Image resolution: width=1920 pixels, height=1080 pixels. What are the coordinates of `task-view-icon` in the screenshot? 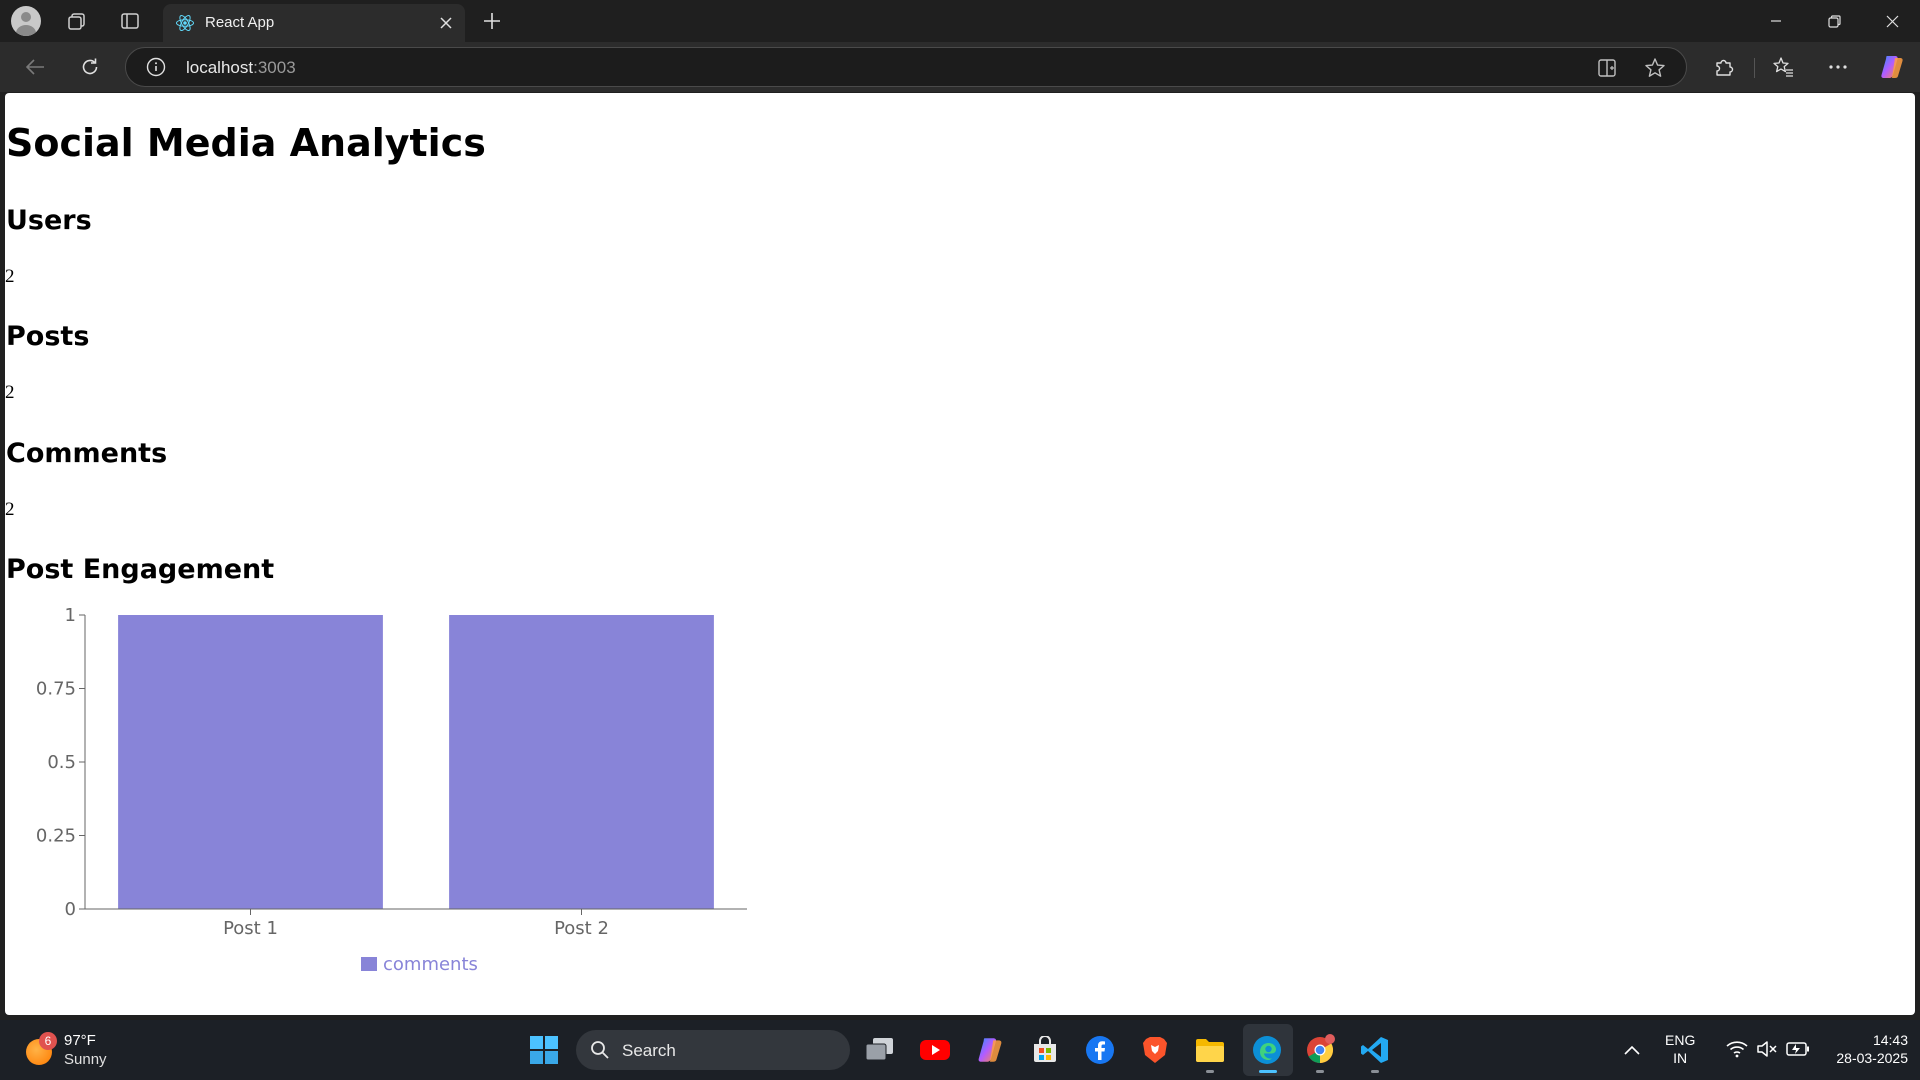 It's located at (879, 1049).